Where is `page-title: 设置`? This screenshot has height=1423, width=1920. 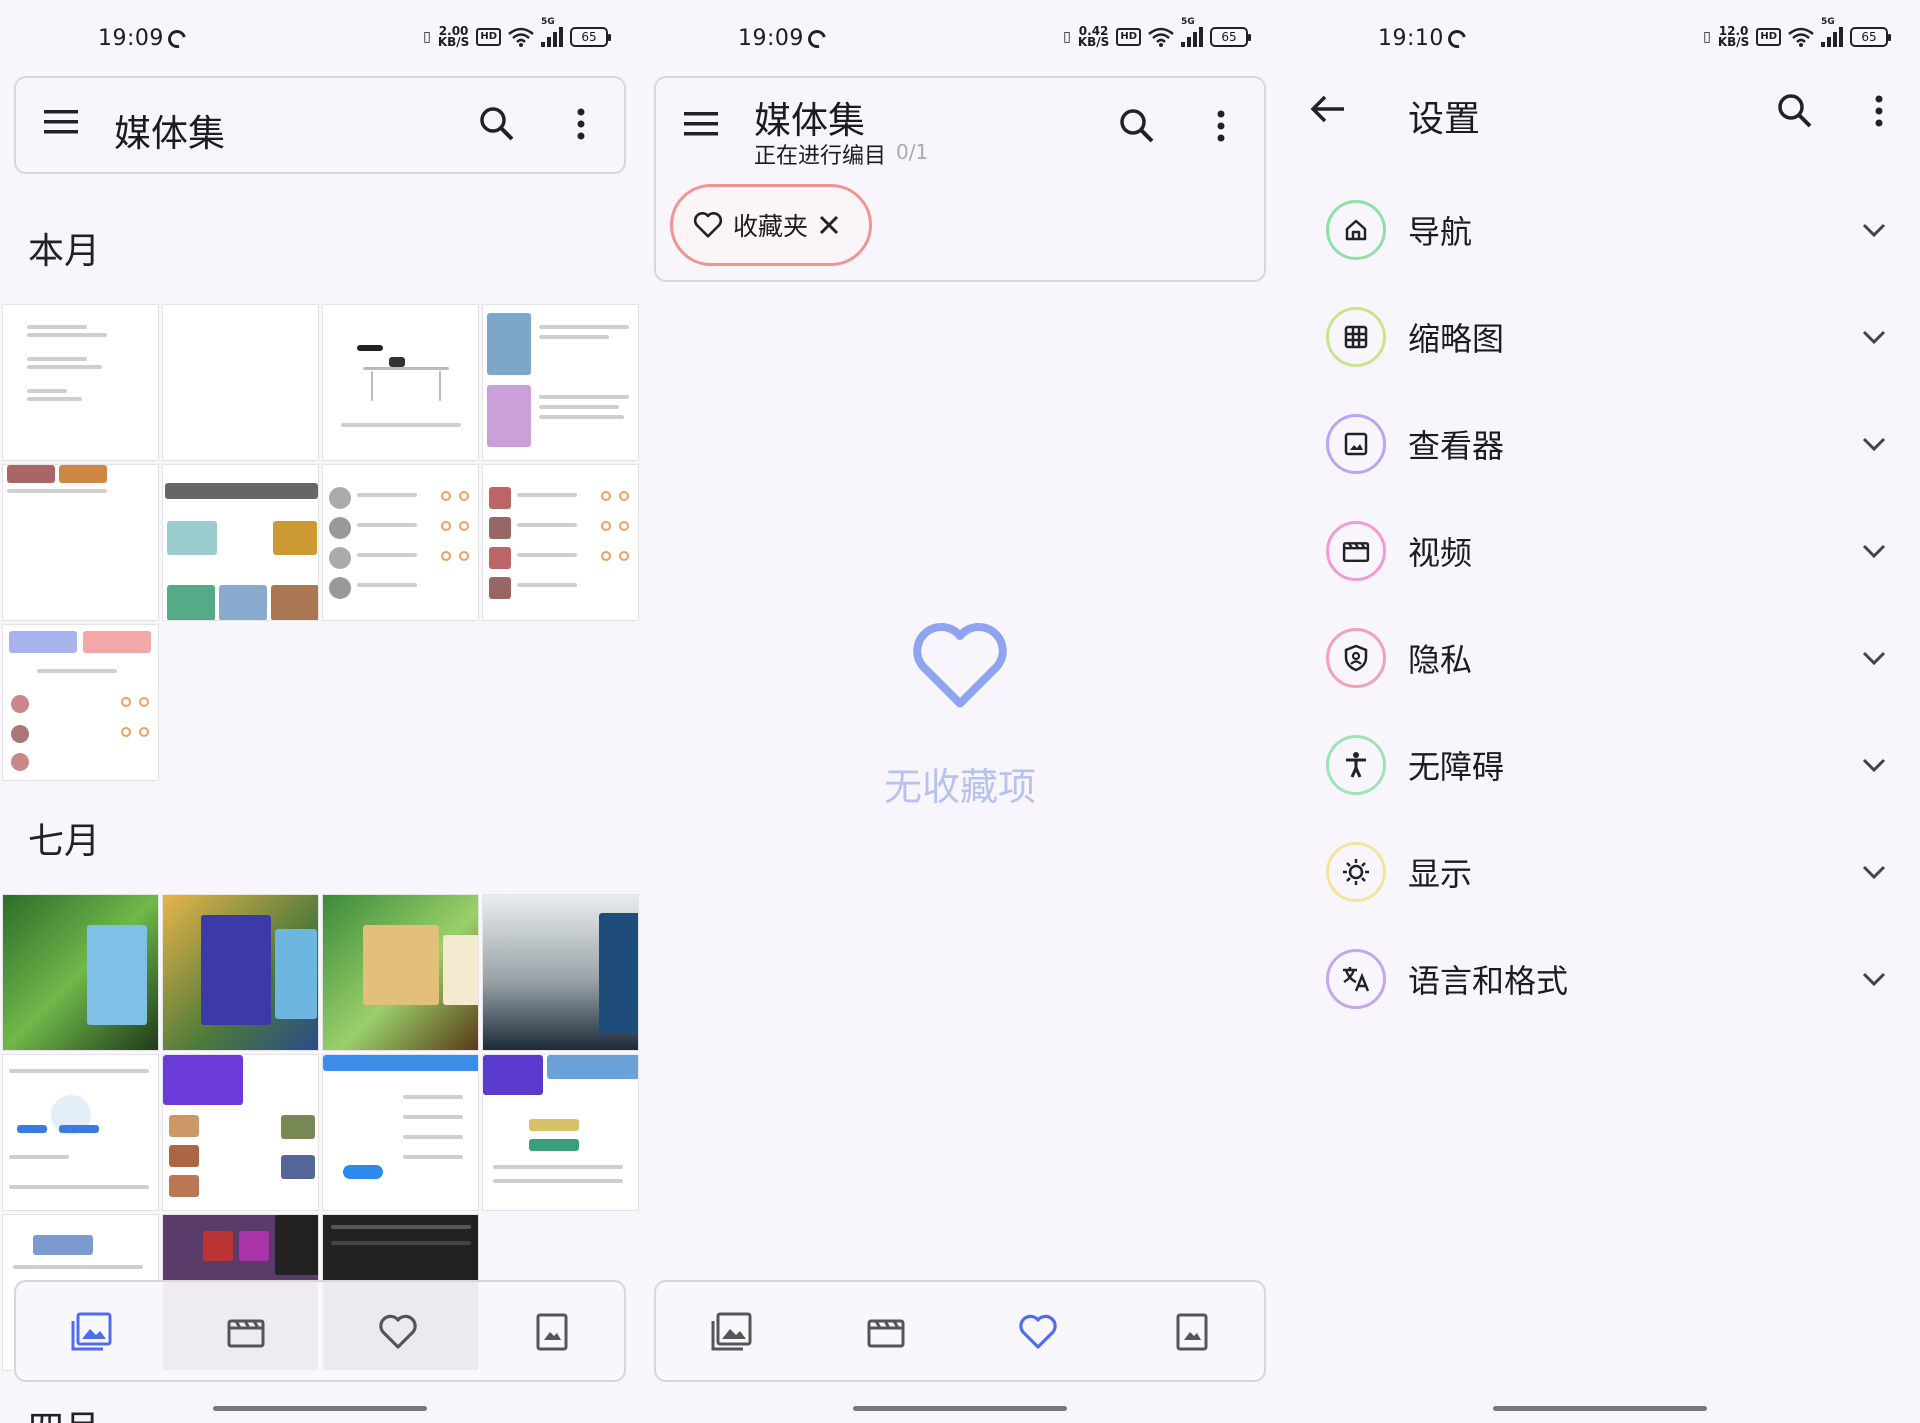
page-title: 设置 is located at coordinates (1444, 119).